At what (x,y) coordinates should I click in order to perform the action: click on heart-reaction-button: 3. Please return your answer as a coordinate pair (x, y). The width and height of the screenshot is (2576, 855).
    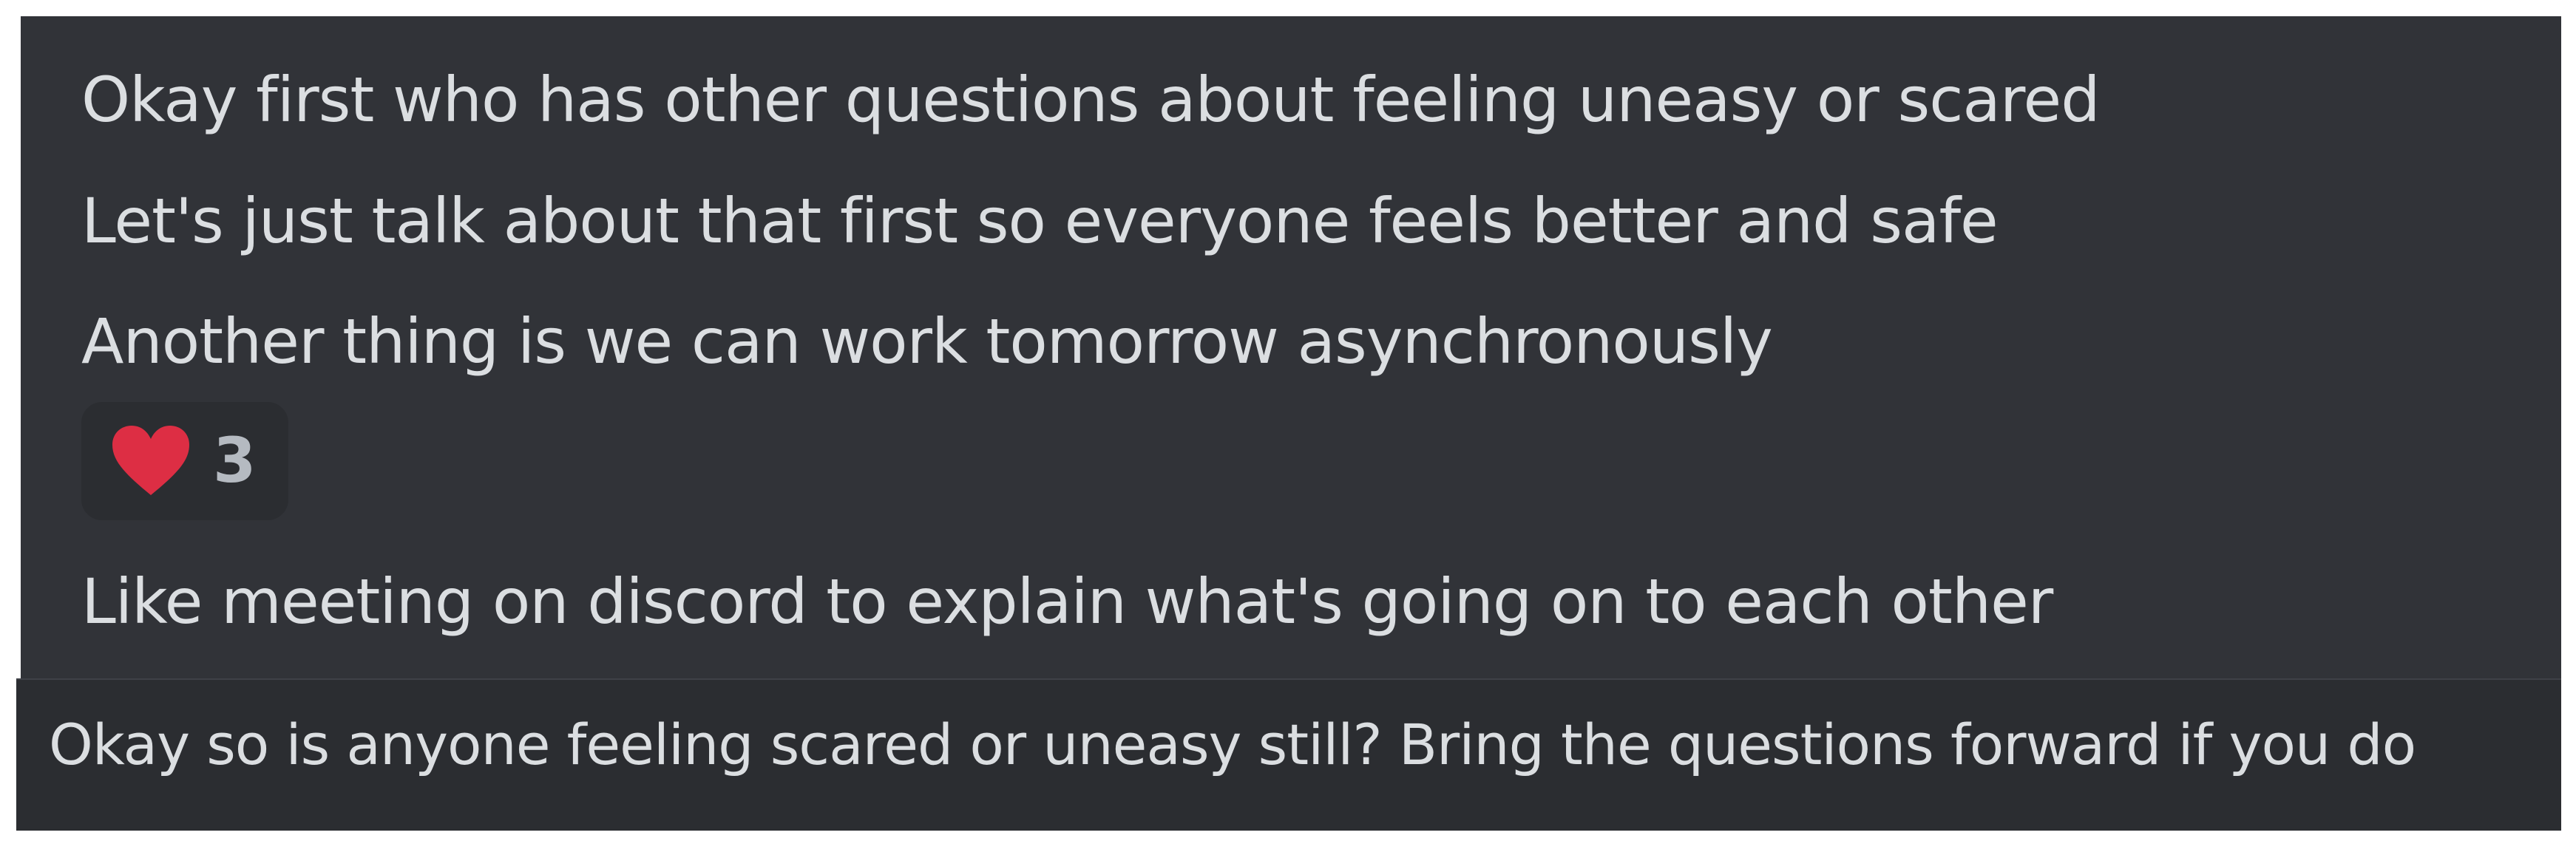
    Looking at the image, I should click on (184, 461).